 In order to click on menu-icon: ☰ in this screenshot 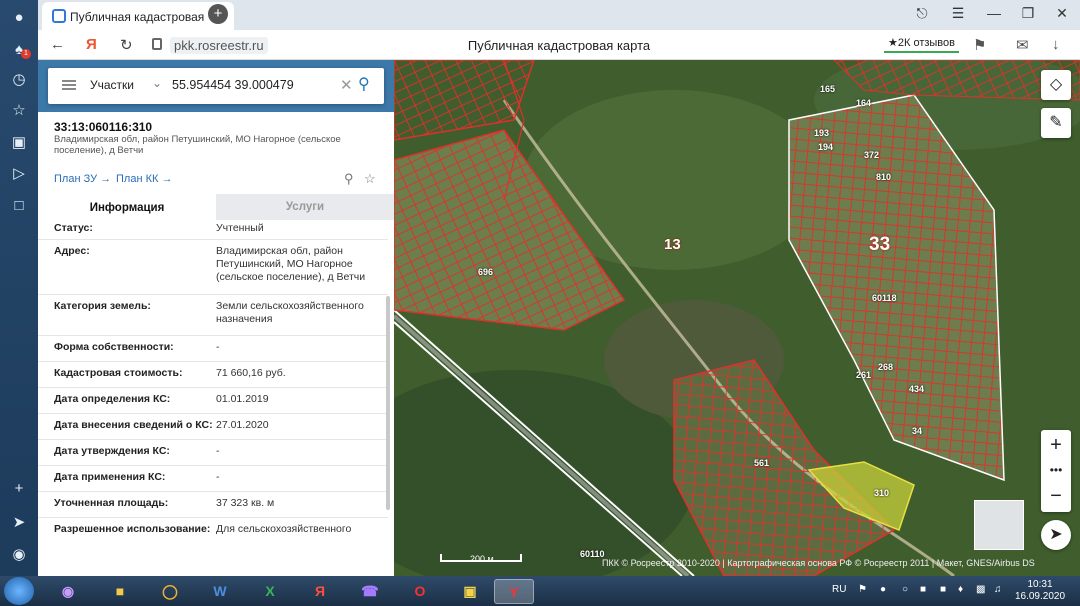, I will do `click(958, 13)`.